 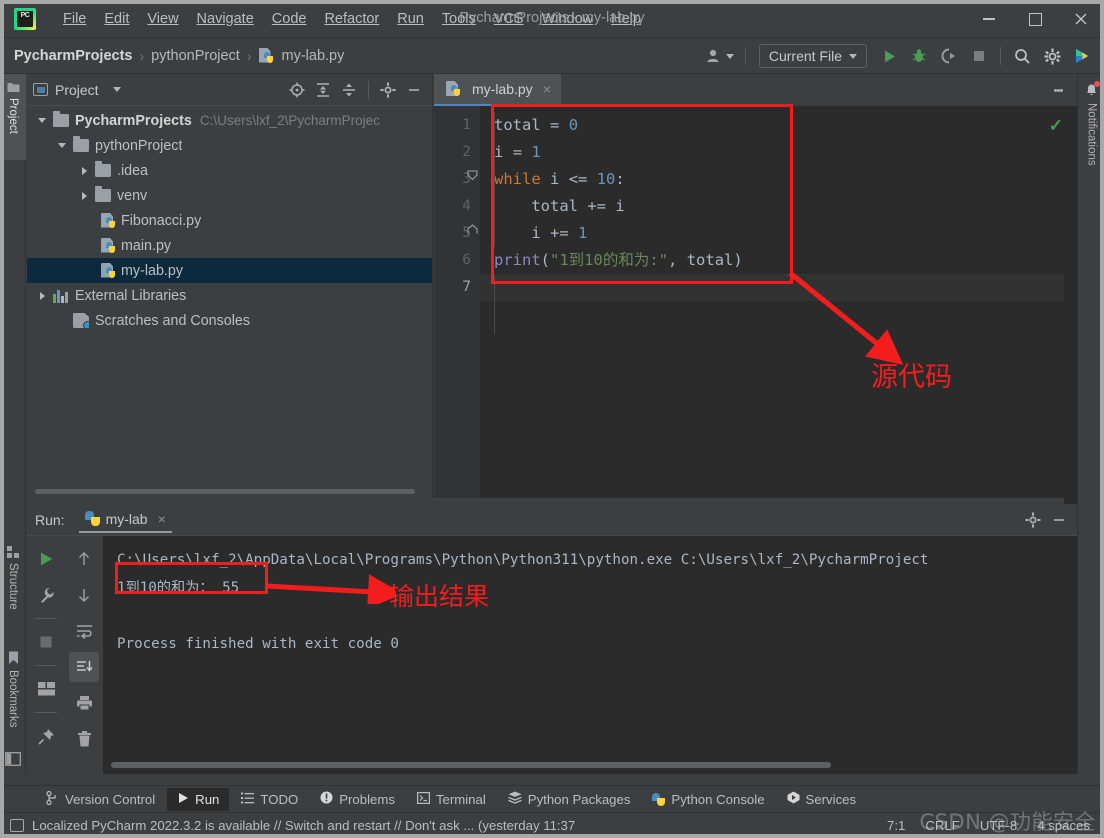 What do you see at coordinates (289, 19) in the screenshot?
I see `menu-code: Code` at bounding box center [289, 19].